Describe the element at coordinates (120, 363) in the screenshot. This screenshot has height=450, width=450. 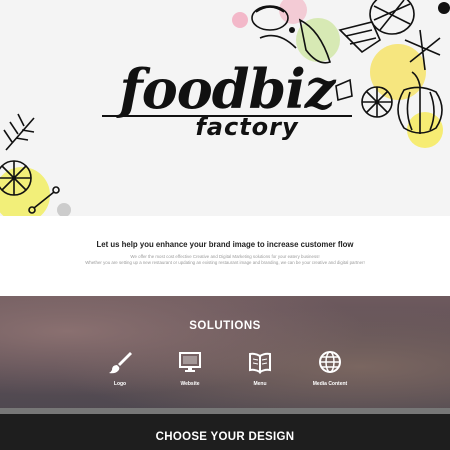
I see `brush-icon` at that location.